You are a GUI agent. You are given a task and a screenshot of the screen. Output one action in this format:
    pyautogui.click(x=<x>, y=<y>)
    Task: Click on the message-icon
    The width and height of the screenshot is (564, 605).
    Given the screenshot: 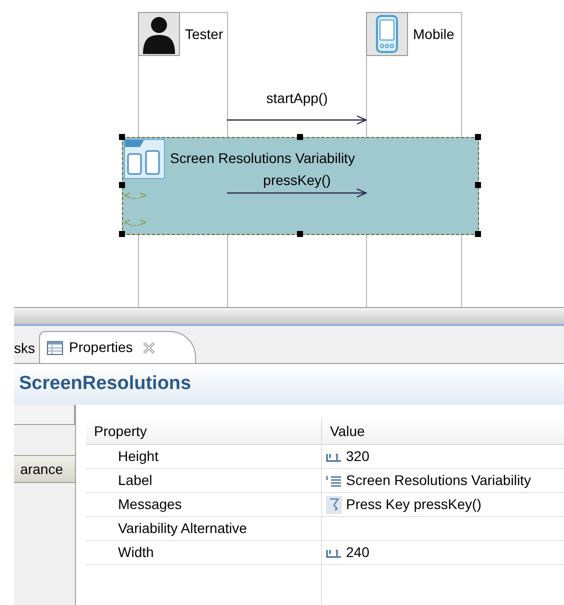 What is the action you would take?
    pyautogui.click(x=334, y=505)
    